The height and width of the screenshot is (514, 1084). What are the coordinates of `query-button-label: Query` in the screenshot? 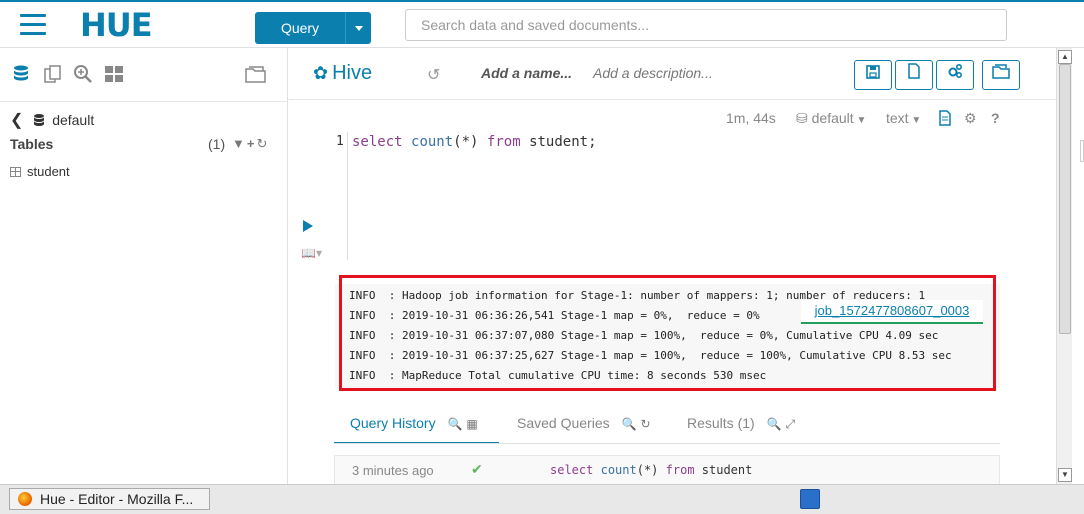 It's located at (300, 28).